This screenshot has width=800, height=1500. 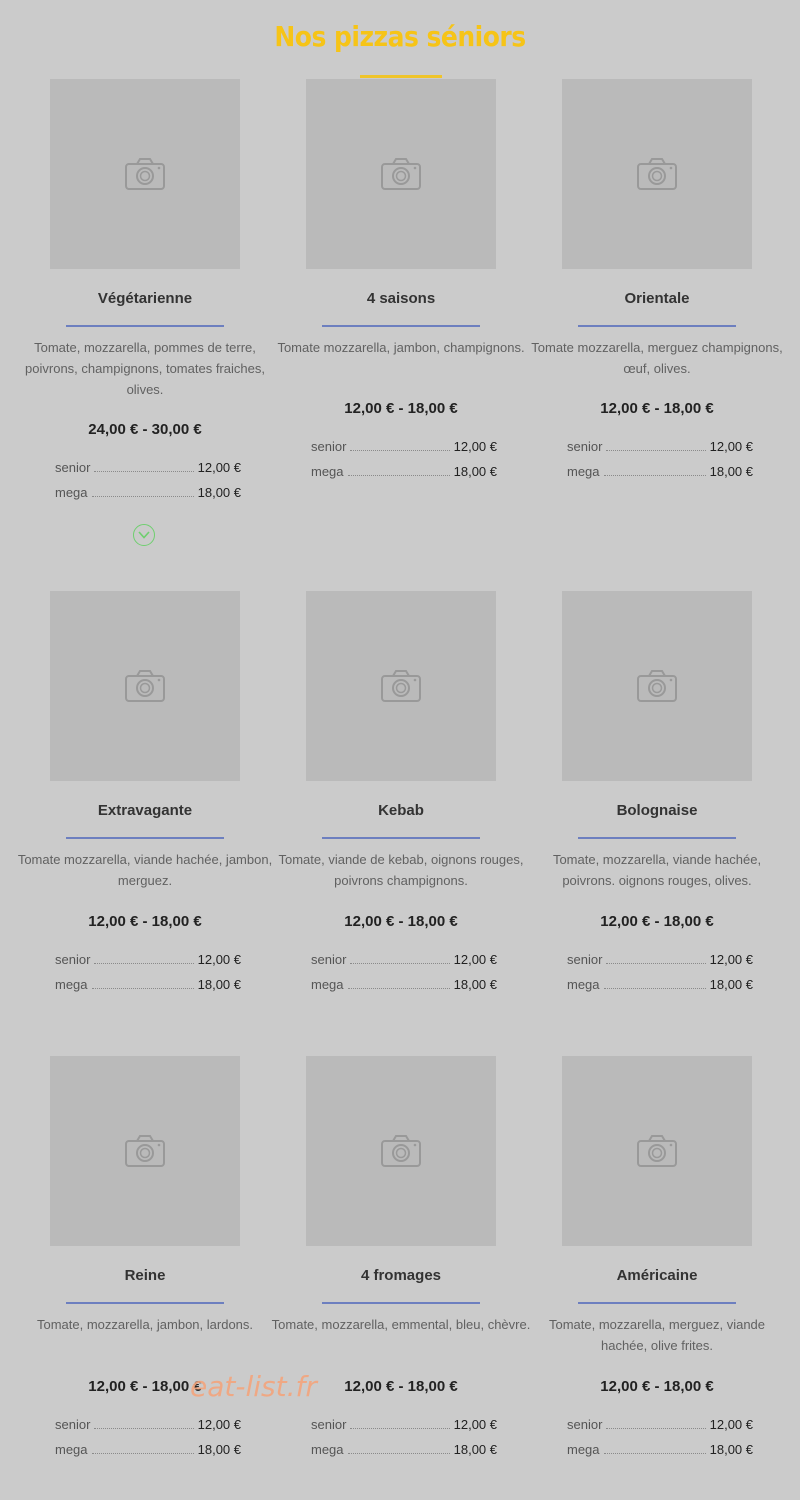 I want to click on page-title: Nos pizzas séniors, so click(x=400, y=36).